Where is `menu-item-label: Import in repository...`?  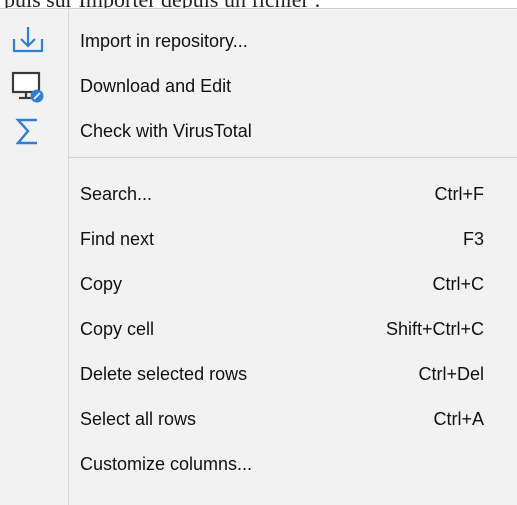
menu-item-label: Import in repository... is located at coordinates (164, 41).